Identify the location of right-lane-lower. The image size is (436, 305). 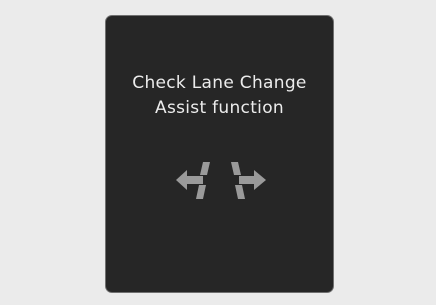
(240, 192).